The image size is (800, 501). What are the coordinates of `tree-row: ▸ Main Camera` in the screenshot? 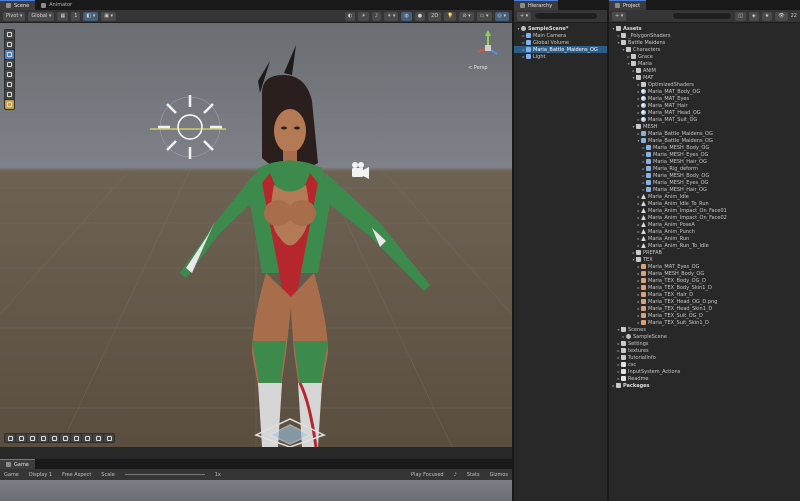 It's located at (560, 35).